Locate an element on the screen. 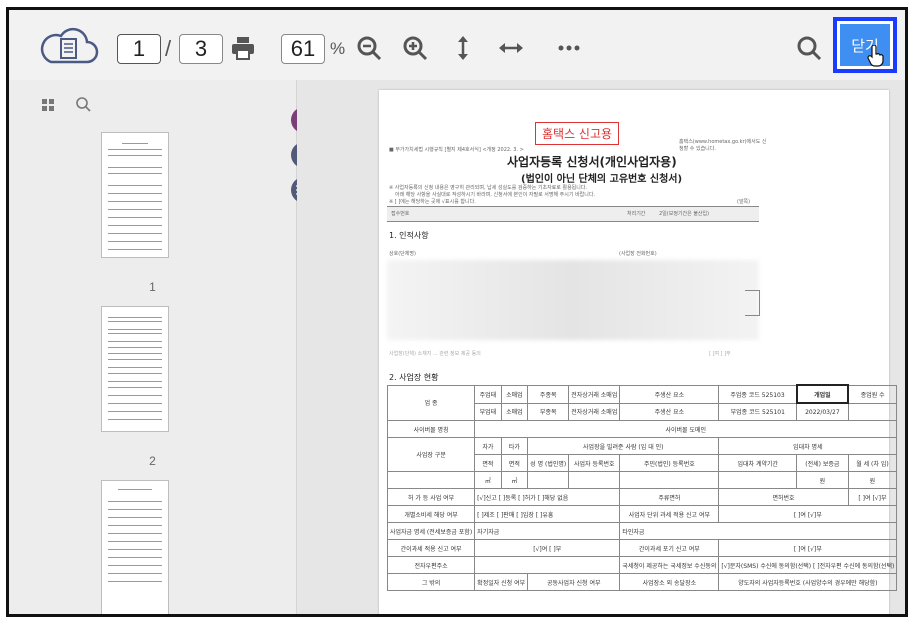  close-button-highlight: 닫기 is located at coordinates (865, 45).